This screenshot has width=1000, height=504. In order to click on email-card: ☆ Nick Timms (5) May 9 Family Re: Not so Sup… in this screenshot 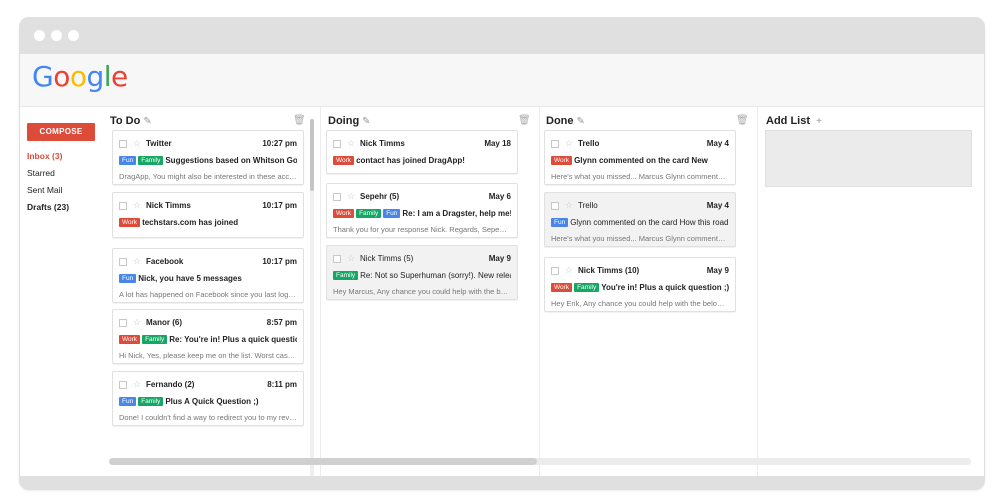, I will do `click(422, 272)`.